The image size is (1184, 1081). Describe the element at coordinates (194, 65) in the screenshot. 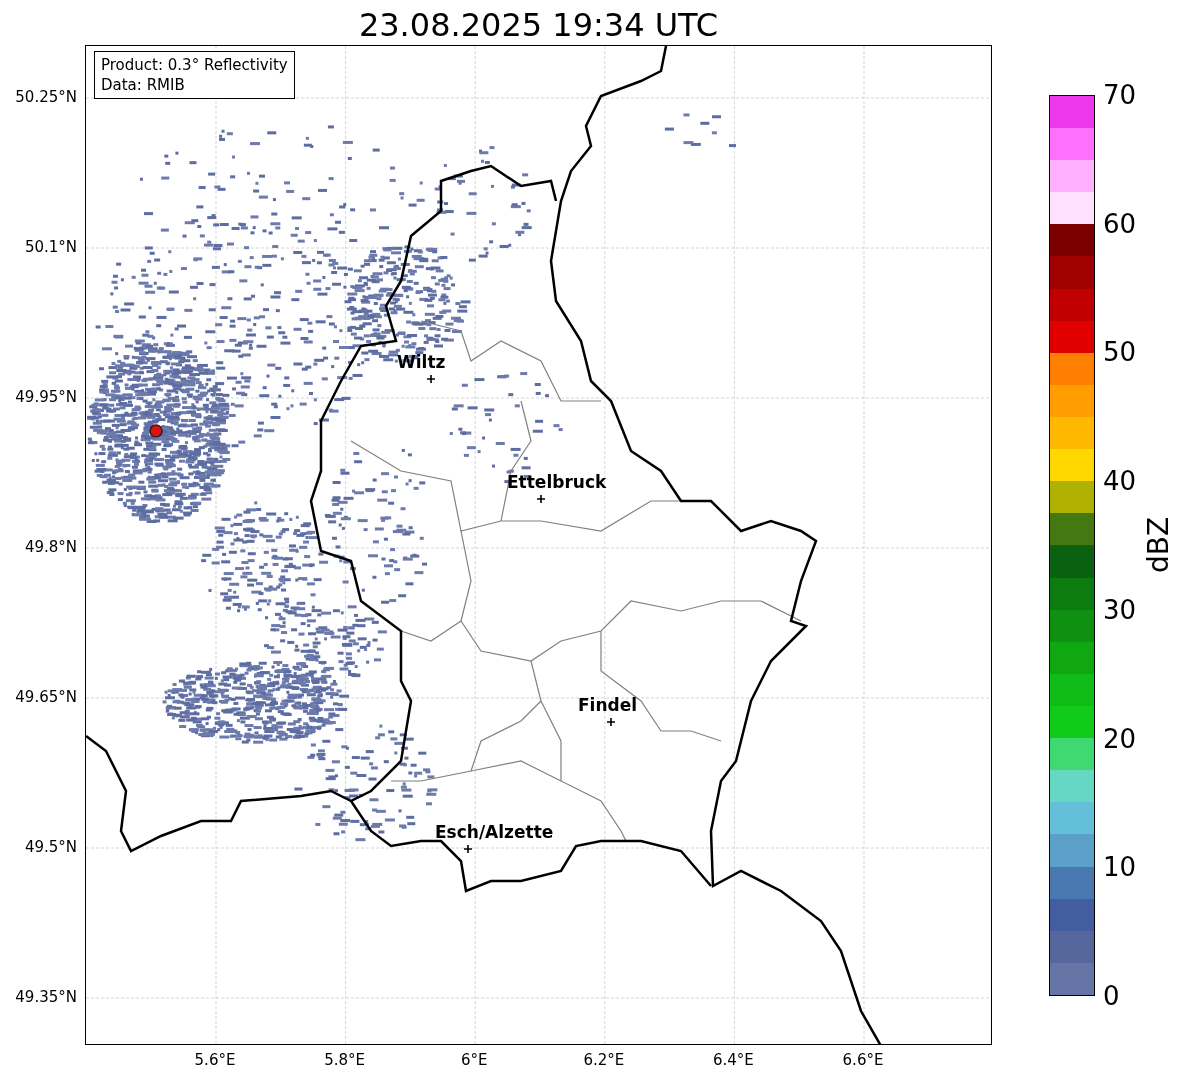

I see `legend-text: Product: 0.3° Reflectivity` at that location.